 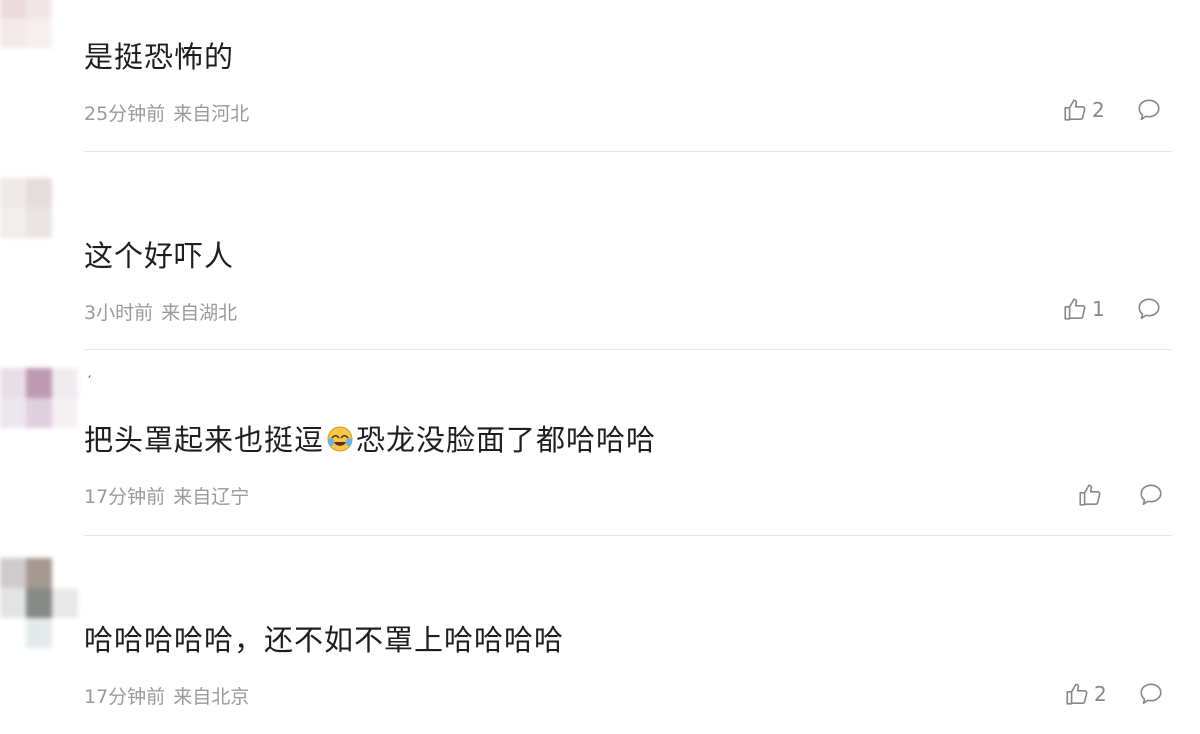 What do you see at coordinates (125, 114) in the screenshot?
I see `comment-time: 25分钟前` at bounding box center [125, 114].